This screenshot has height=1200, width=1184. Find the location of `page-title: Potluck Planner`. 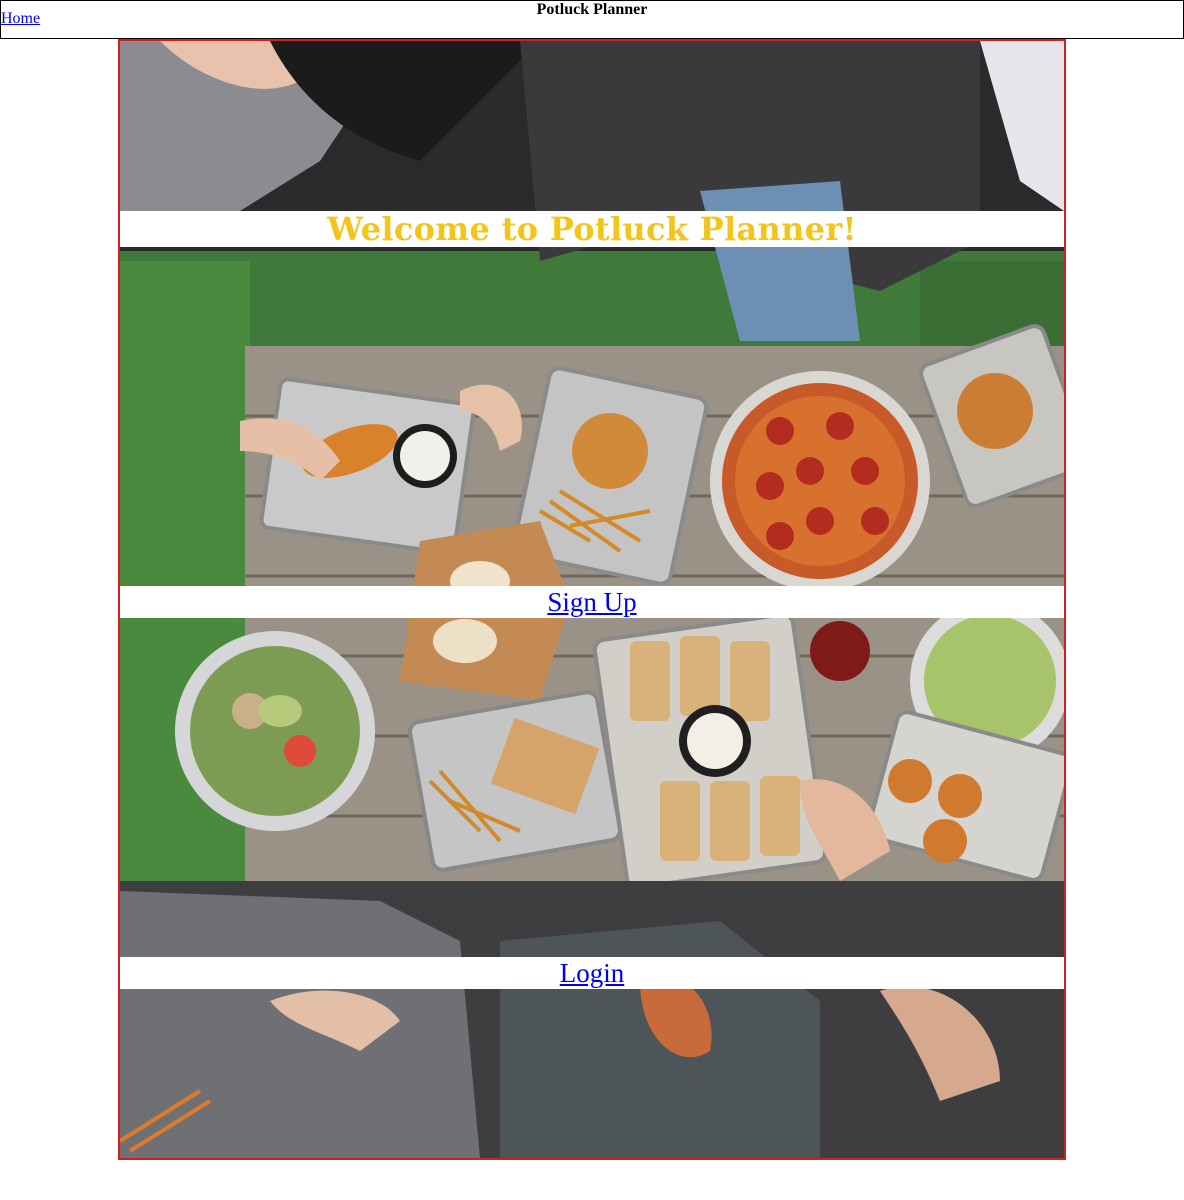

page-title: Potluck Planner is located at coordinates (592, 9).